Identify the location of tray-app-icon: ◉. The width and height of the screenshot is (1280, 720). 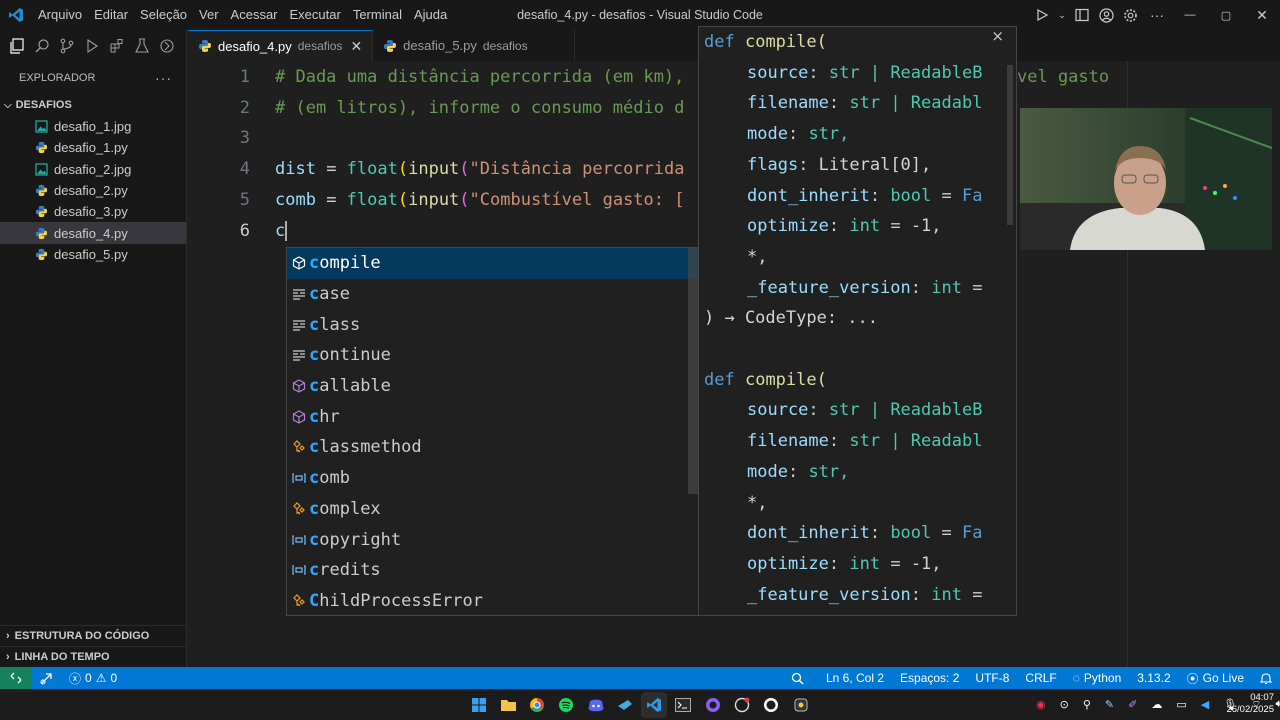
(1041, 704).